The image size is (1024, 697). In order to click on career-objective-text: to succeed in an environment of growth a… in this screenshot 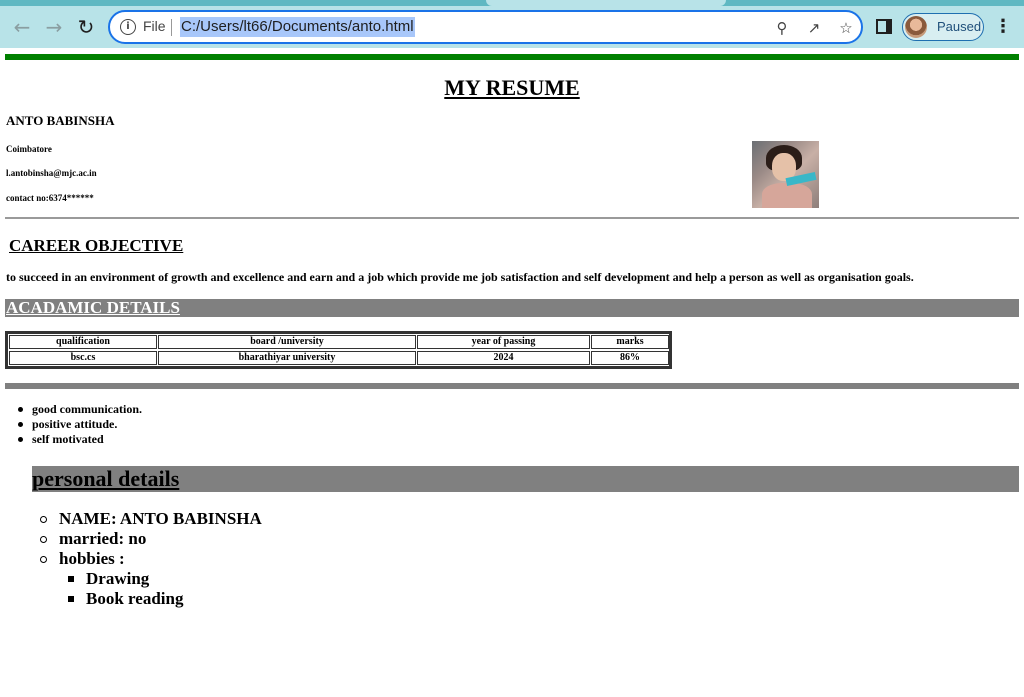, I will do `click(460, 277)`.